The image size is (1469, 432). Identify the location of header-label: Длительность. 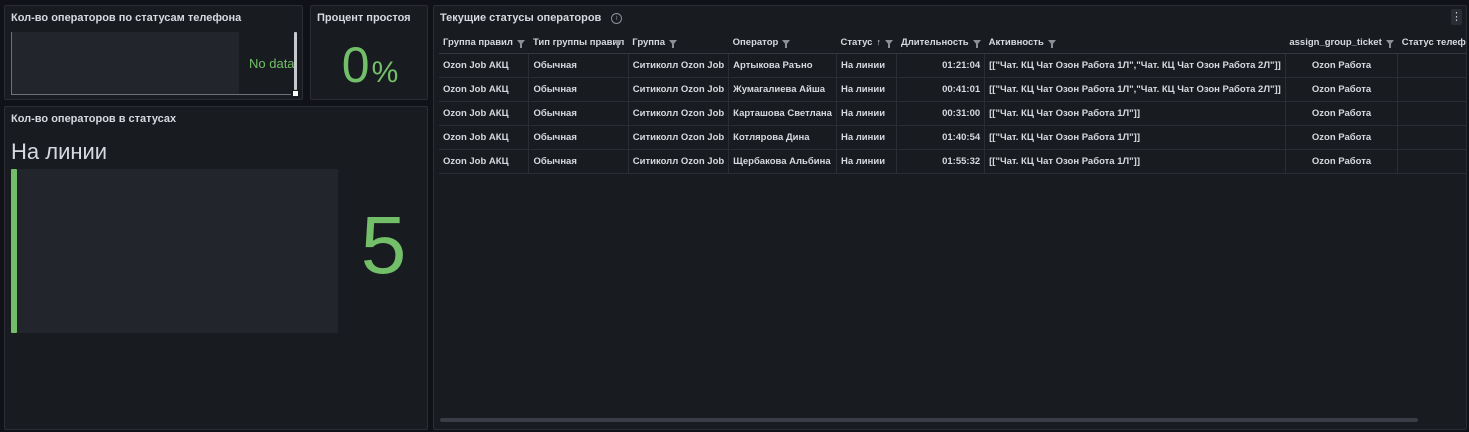
(934, 42).